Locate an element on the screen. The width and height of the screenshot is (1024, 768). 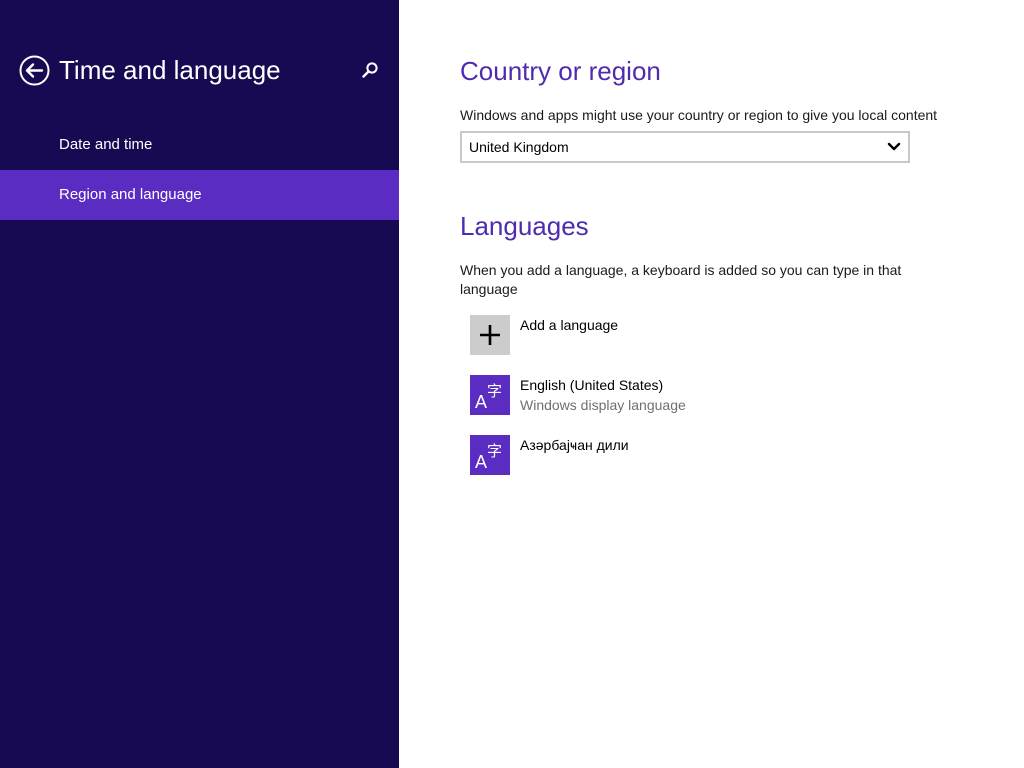
language-item-azerbaijani: A 字 Азәрбајҹан дили is located at coordinates (710, 455).